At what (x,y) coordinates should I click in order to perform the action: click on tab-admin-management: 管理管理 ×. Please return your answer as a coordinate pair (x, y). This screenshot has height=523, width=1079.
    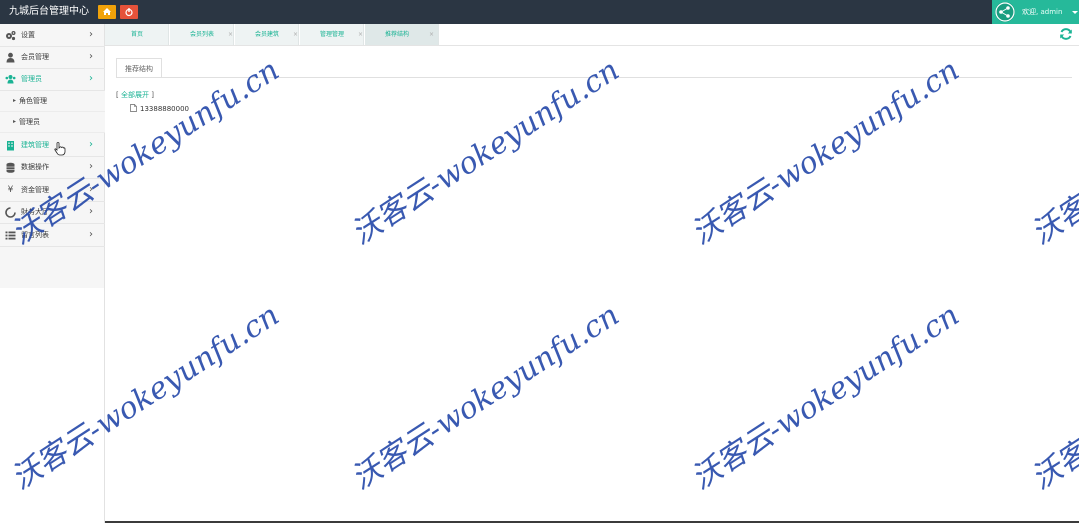
    Looking at the image, I should click on (332, 34).